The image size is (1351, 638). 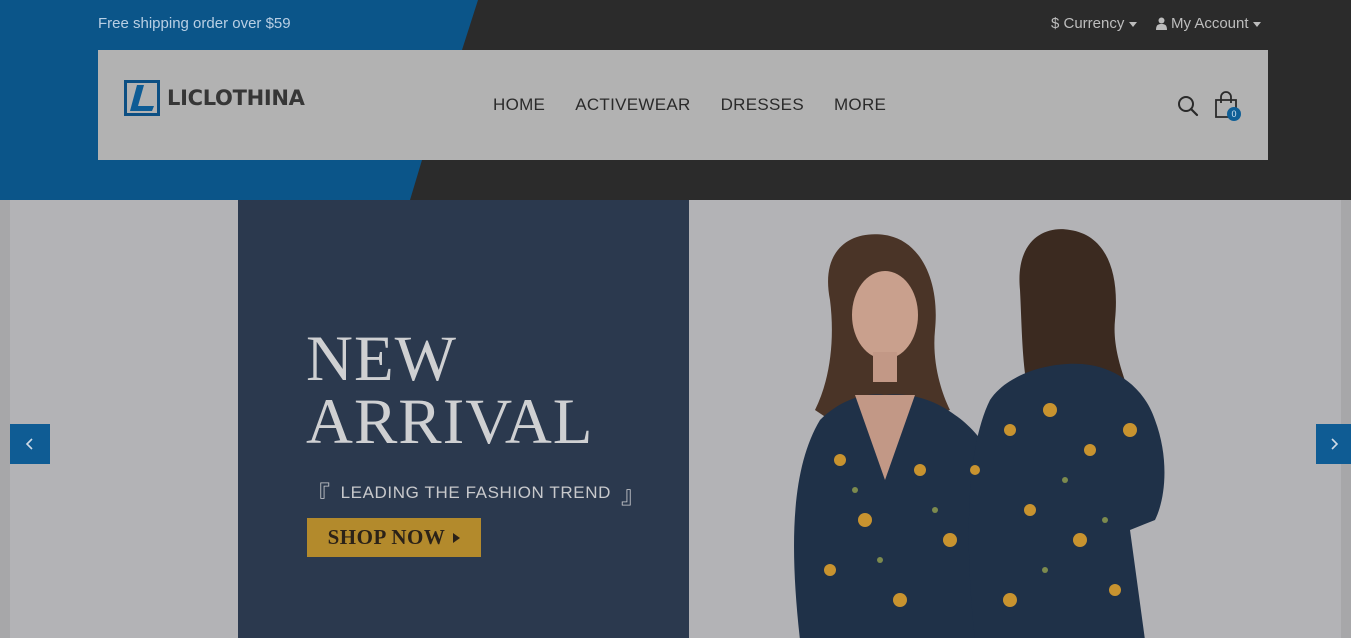 What do you see at coordinates (318, 495) in the screenshot?
I see `bracket-open: 『` at bounding box center [318, 495].